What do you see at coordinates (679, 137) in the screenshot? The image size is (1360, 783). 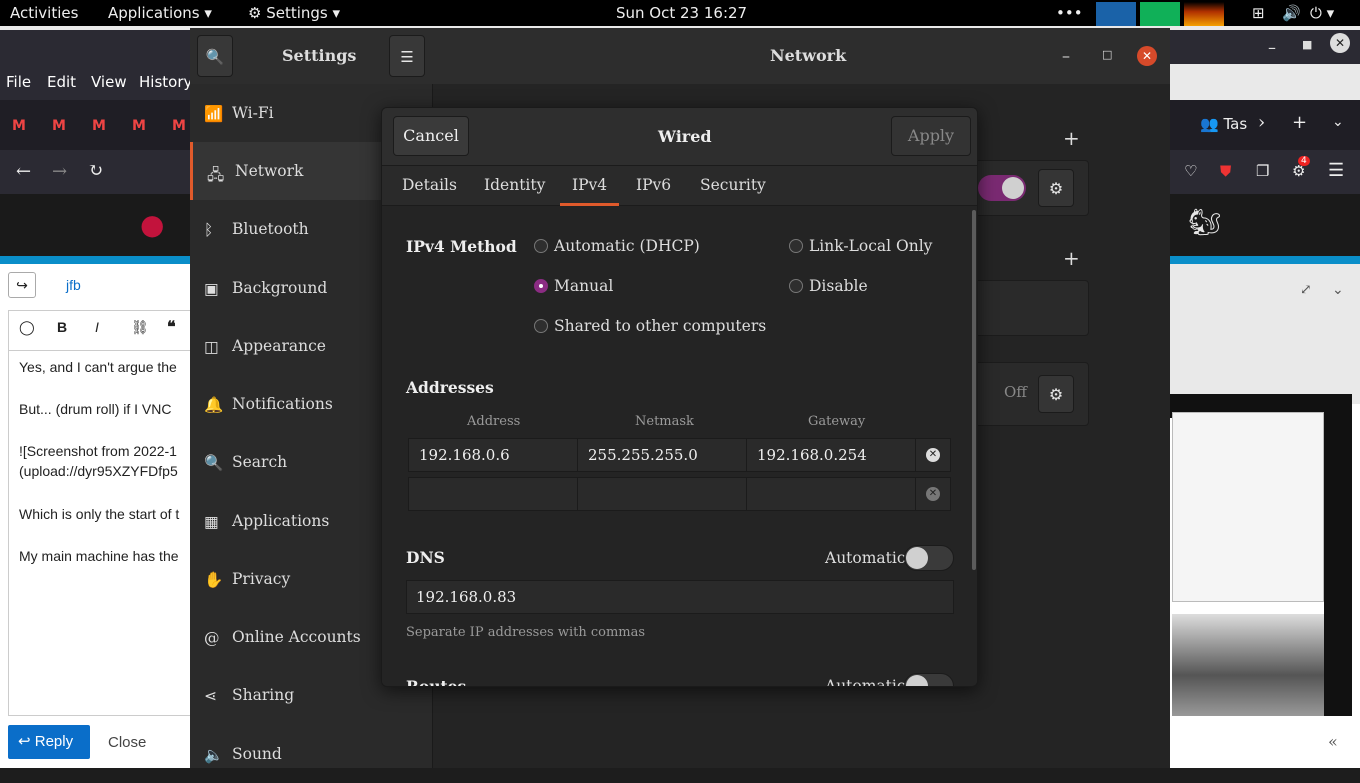 I see `dialog-header: Cancel Wired Apply` at bounding box center [679, 137].